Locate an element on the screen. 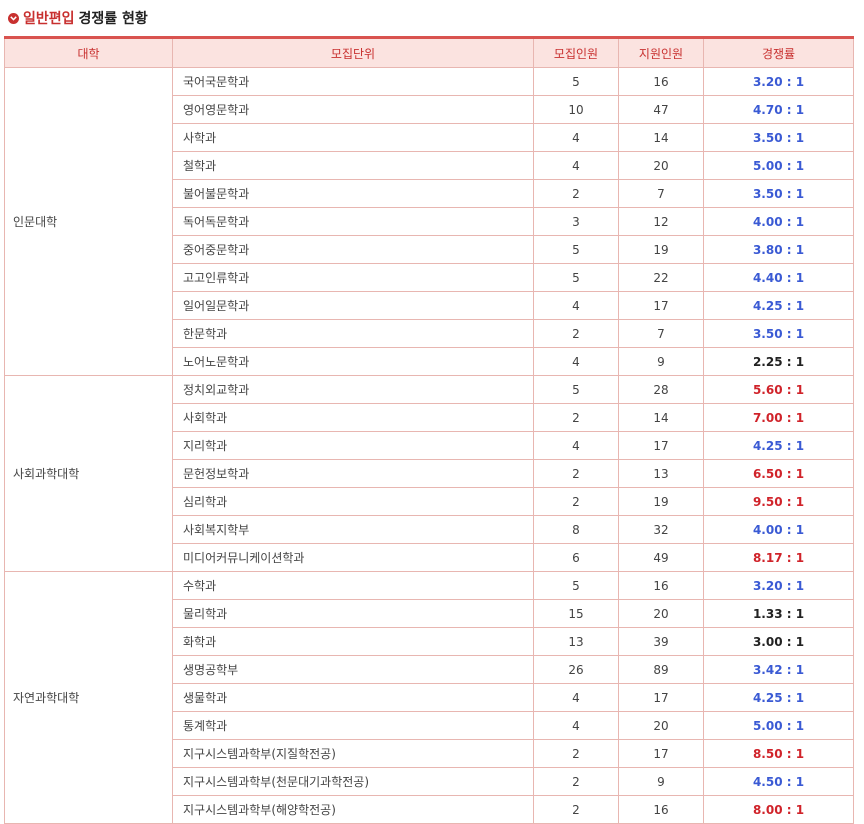 The width and height of the screenshot is (864, 824). unit-cell: 중어중문학과 is located at coordinates (353, 249).